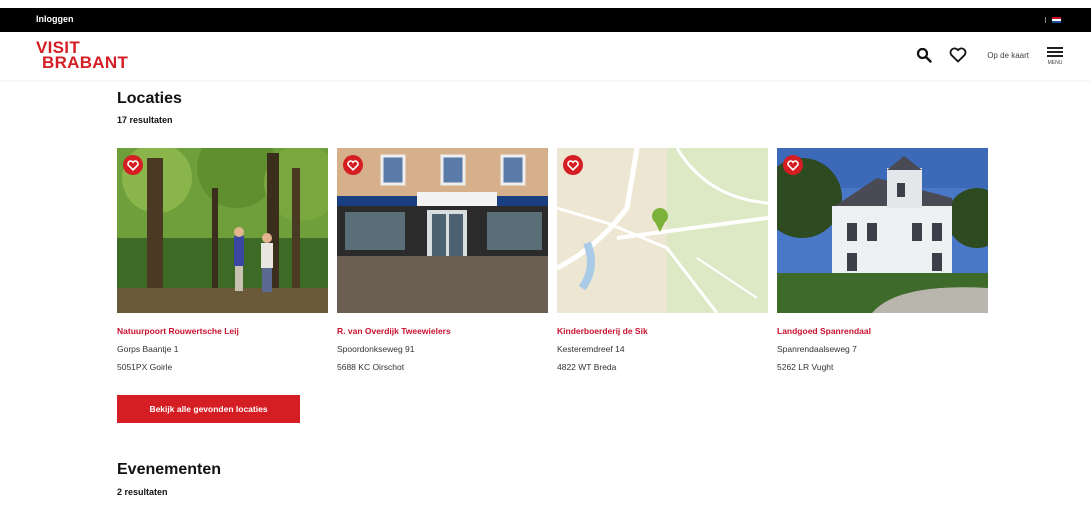 The height and width of the screenshot is (506, 1091). Describe the element at coordinates (145, 367) in the screenshot. I see `location-city: 5051PX Goirle` at that location.